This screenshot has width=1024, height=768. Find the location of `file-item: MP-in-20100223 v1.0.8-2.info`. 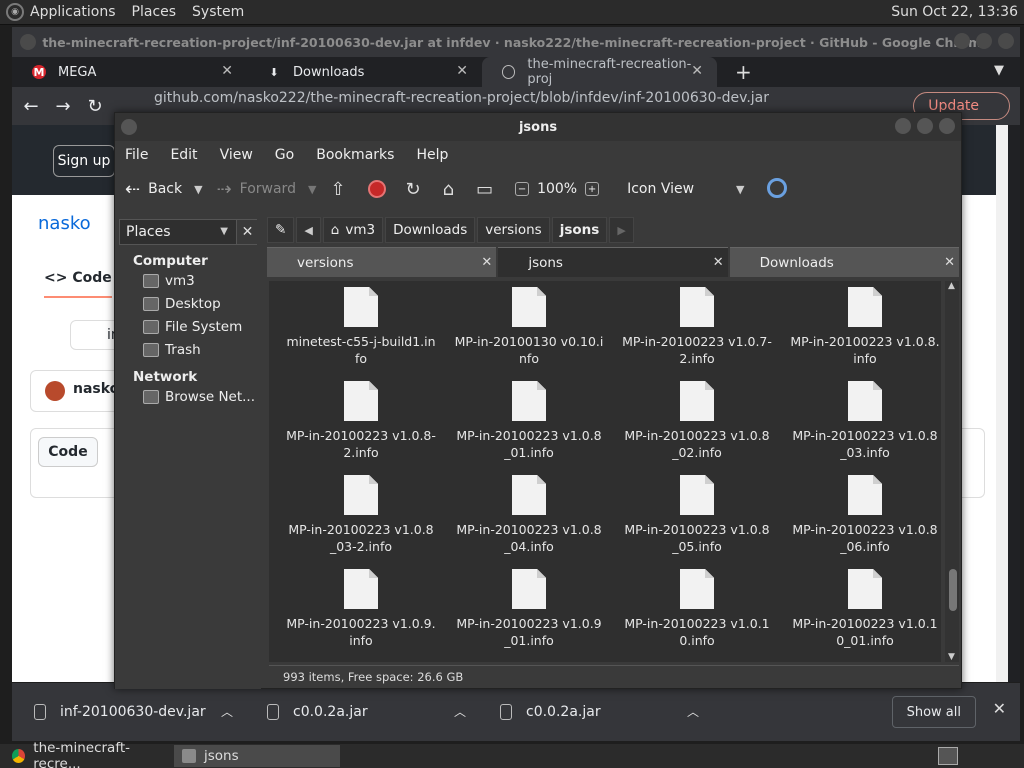

file-item: MP-in-20100223 v1.0.8-2.info is located at coordinates (361, 424).